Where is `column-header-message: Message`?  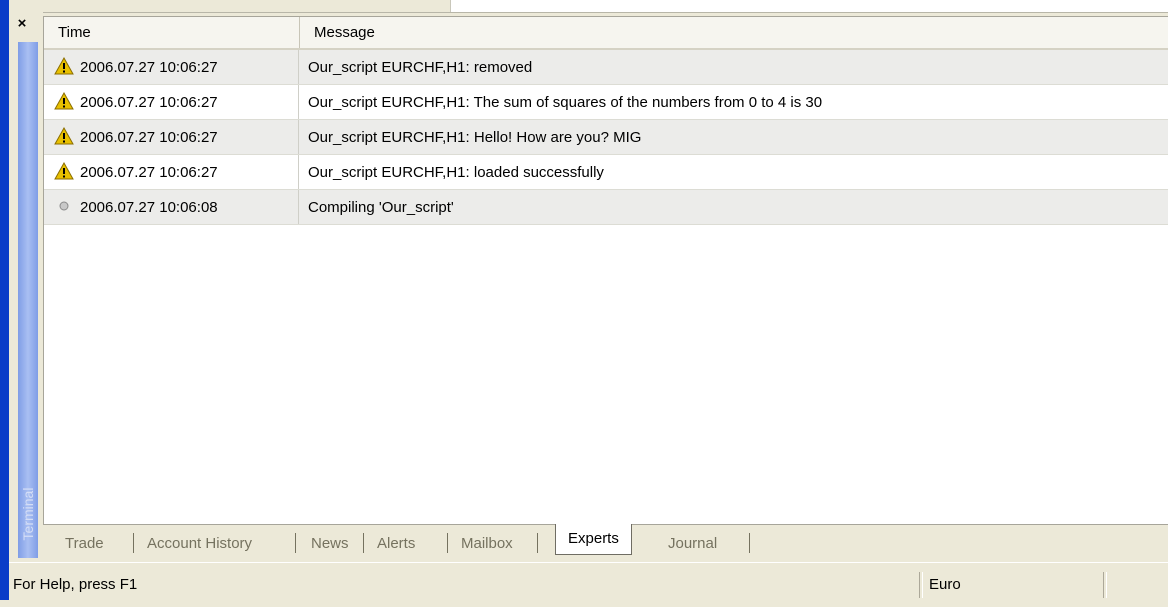
column-header-message: Message is located at coordinates (734, 32).